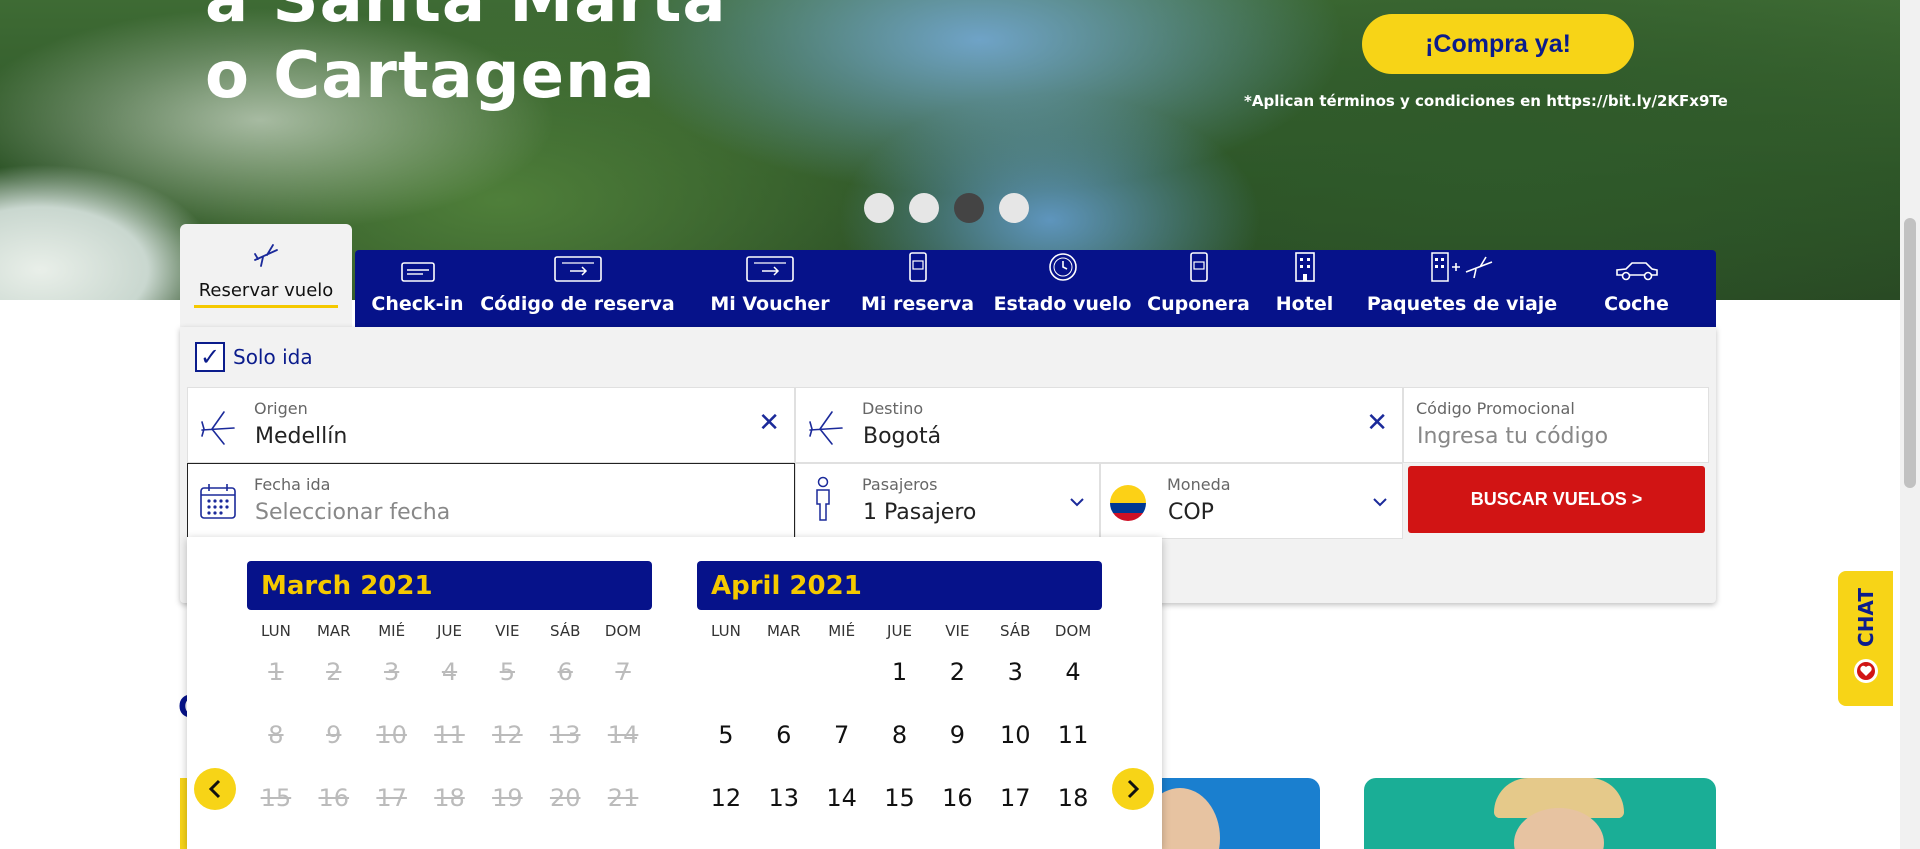 This screenshot has width=1920, height=849. What do you see at coordinates (1015, 798) in the screenshot?
I see `calendar-day: 17` at bounding box center [1015, 798].